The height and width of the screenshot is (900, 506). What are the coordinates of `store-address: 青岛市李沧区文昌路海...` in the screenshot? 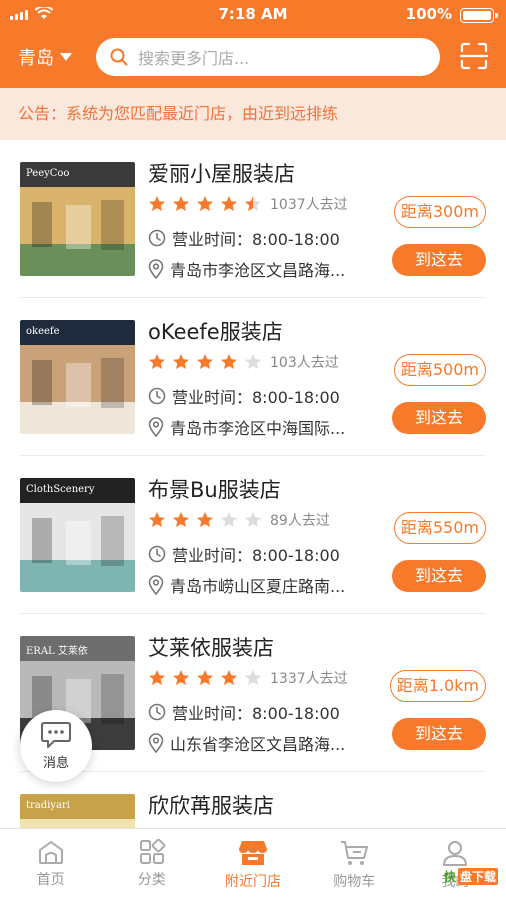 It's located at (246, 269).